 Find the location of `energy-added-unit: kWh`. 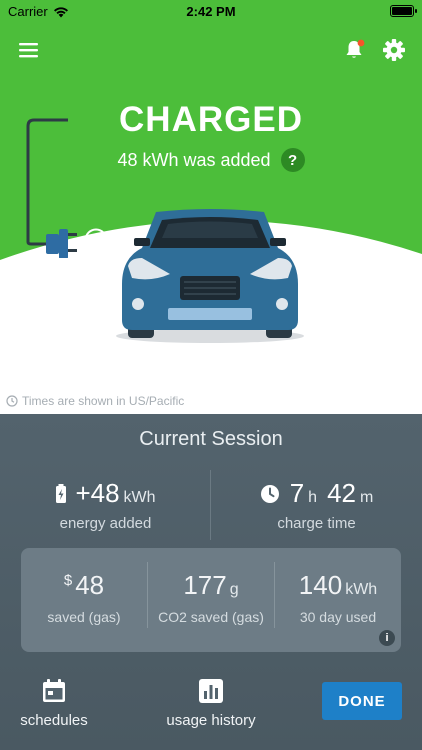

energy-added-unit: kWh is located at coordinates (139, 497).